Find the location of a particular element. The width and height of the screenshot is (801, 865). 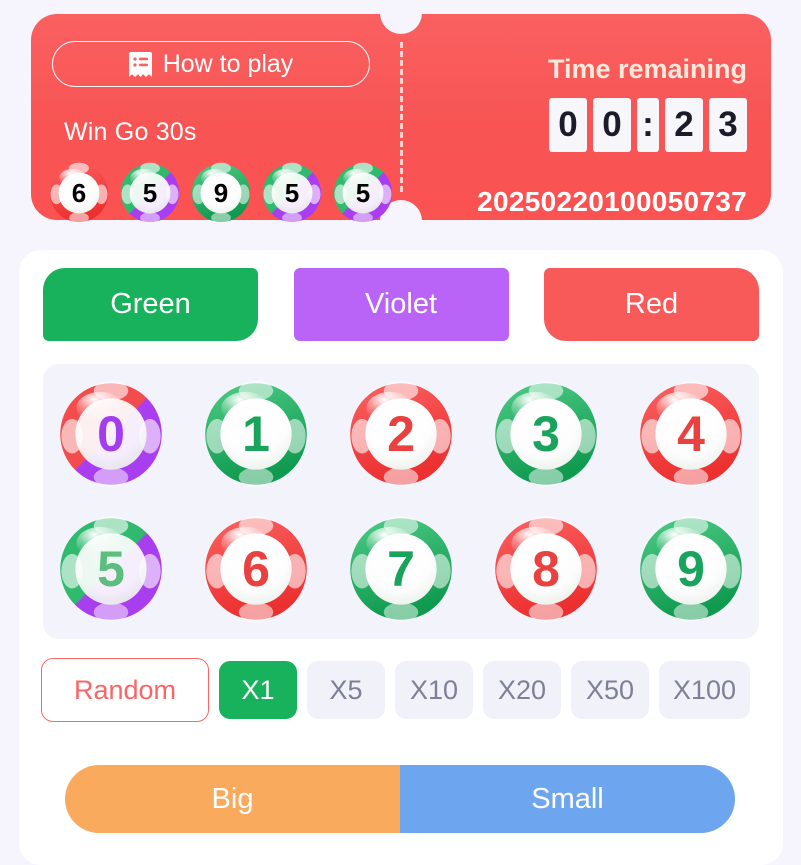

history-ball: 9 is located at coordinates (221, 193).